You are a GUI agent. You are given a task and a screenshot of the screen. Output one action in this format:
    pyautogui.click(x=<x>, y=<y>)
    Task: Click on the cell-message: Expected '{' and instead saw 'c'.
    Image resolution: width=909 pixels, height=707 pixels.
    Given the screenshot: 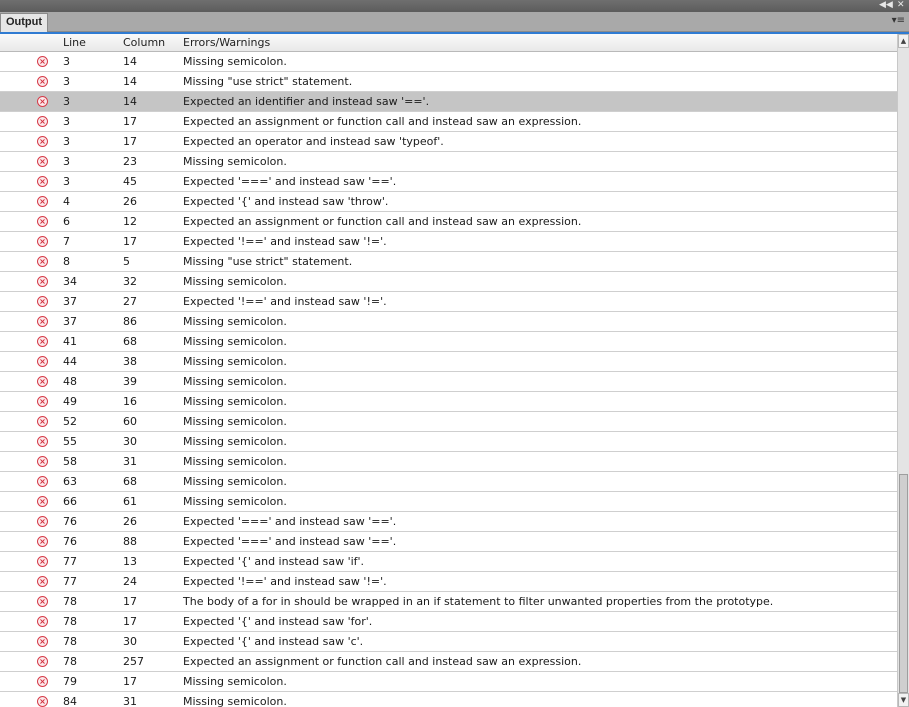 What is the action you would take?
    pyautogui.click(x=273, y=641)
    